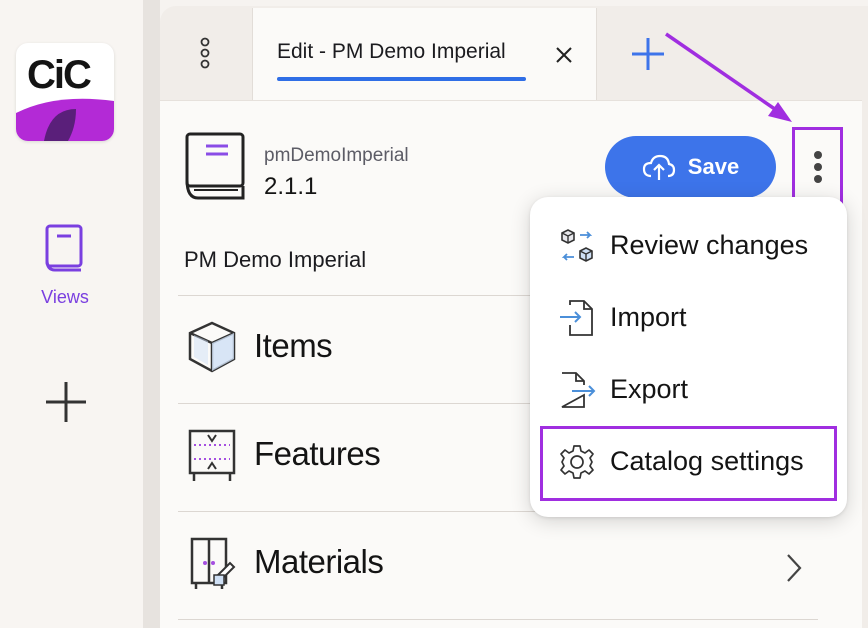 The height and width of the screenshot is (628, 868). What do you see at coordinates (275, 259) in the screenshot?
I see `catalog-name: PM Demo Imperial` at bounding box center [275, 259].